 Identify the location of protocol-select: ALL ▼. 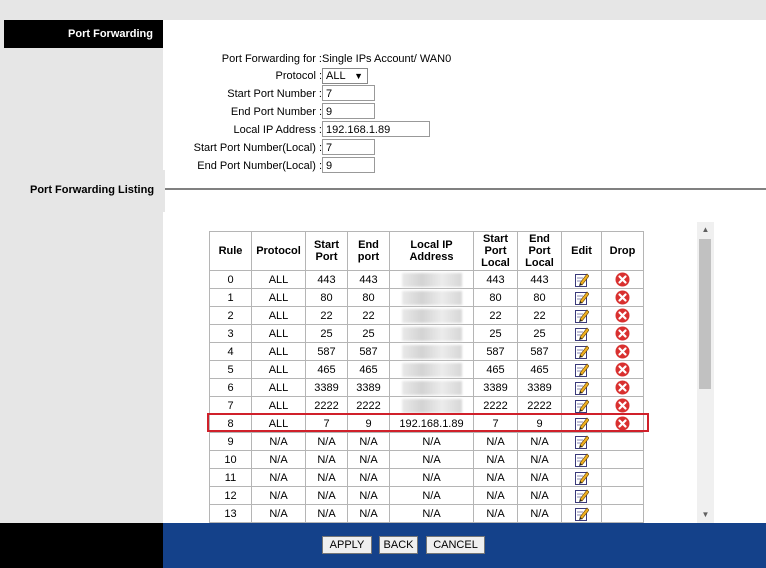
(345, 76).